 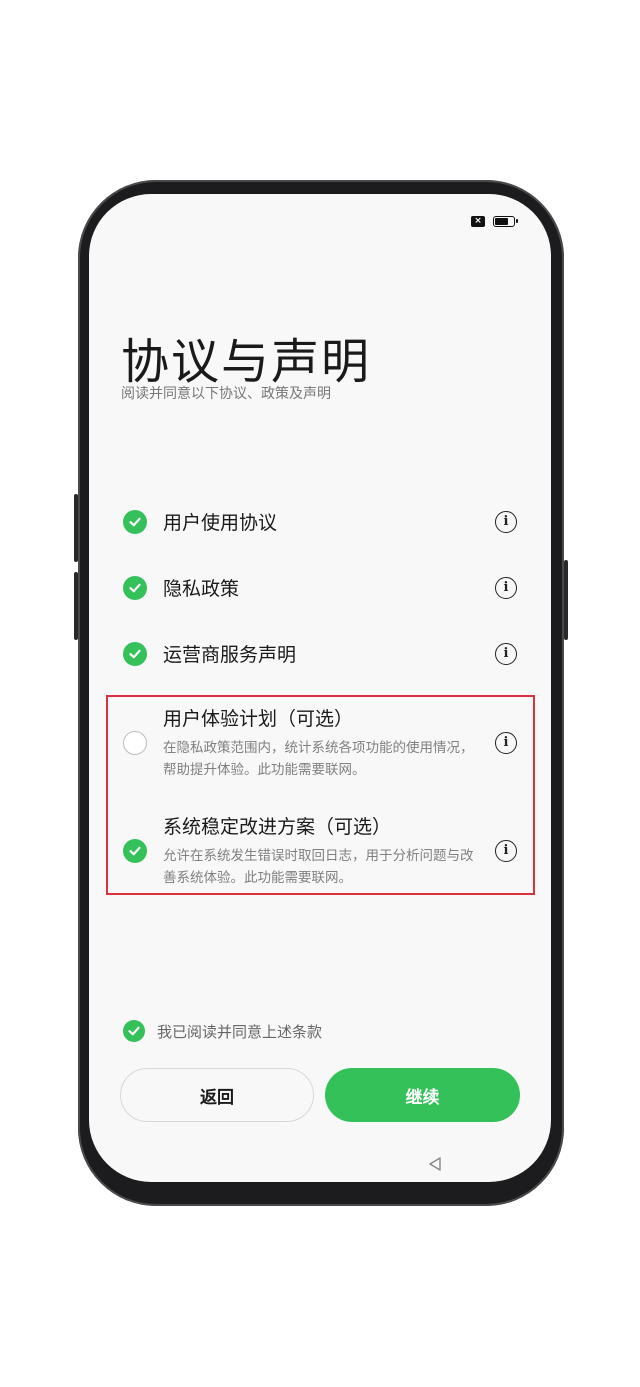 I want to click on item-label: 运营商服务声明, so click(x=230, y=655).